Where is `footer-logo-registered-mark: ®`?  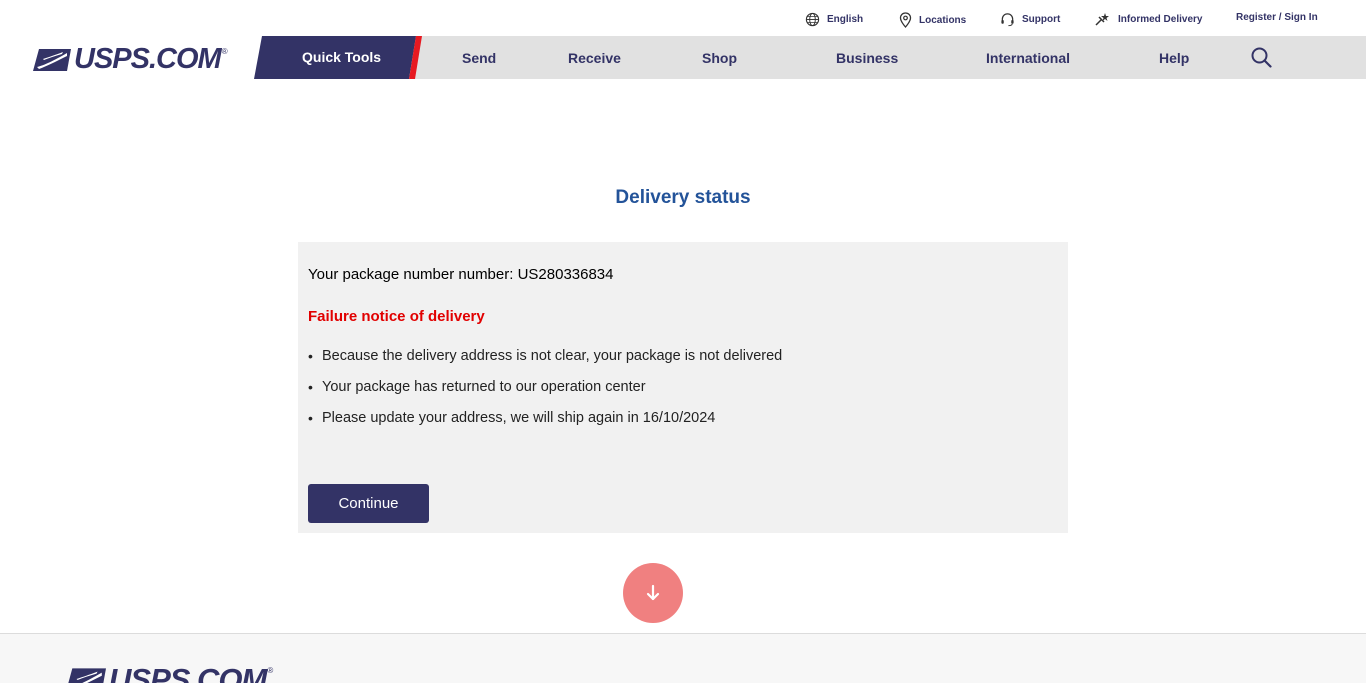
footer-logo-registered-mark: ® is located at coordinates (270, 670).